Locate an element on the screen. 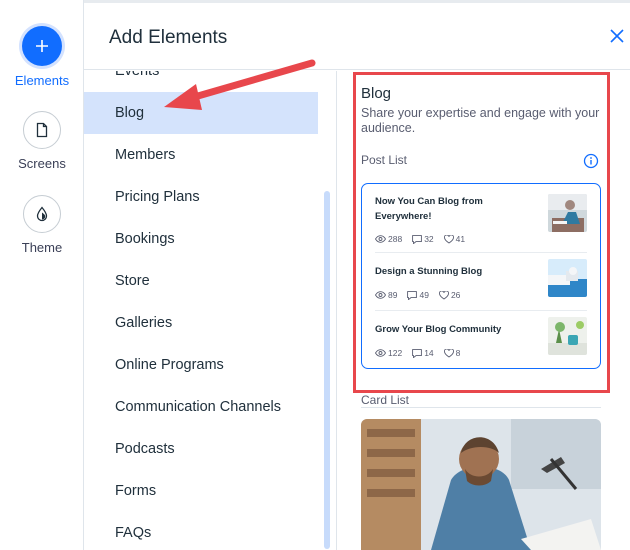  category-scrollbar is located at coordinates (327, 370).